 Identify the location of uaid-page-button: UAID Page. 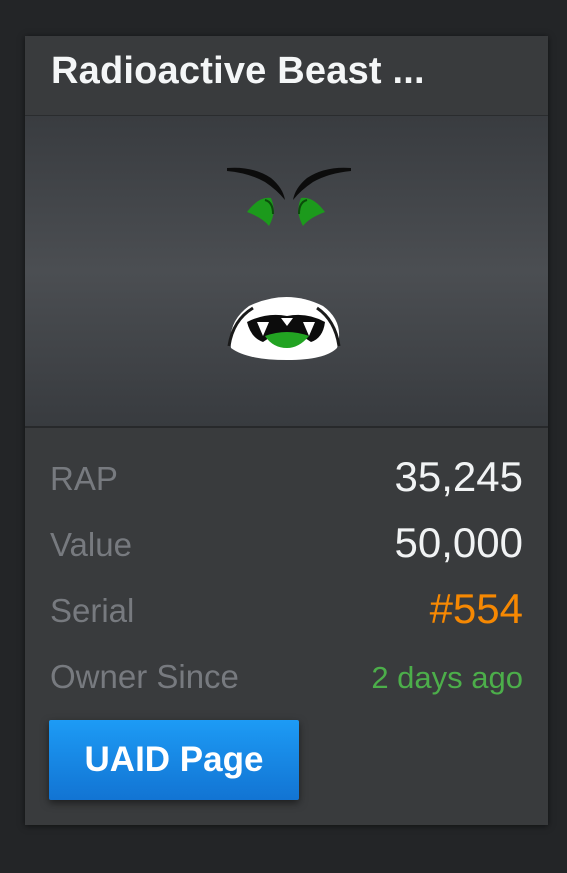
(174, 760).